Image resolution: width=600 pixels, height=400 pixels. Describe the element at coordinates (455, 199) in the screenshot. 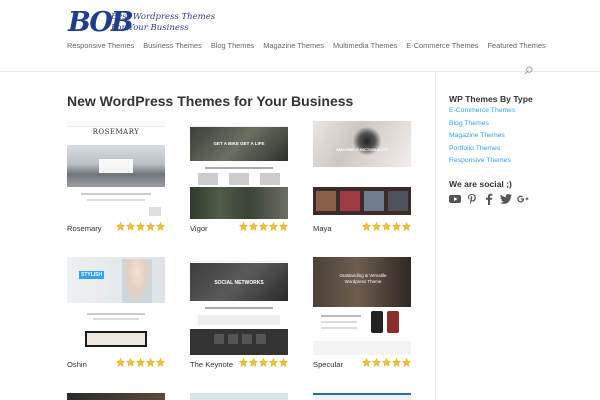

I see `youtube-icon` at that location.